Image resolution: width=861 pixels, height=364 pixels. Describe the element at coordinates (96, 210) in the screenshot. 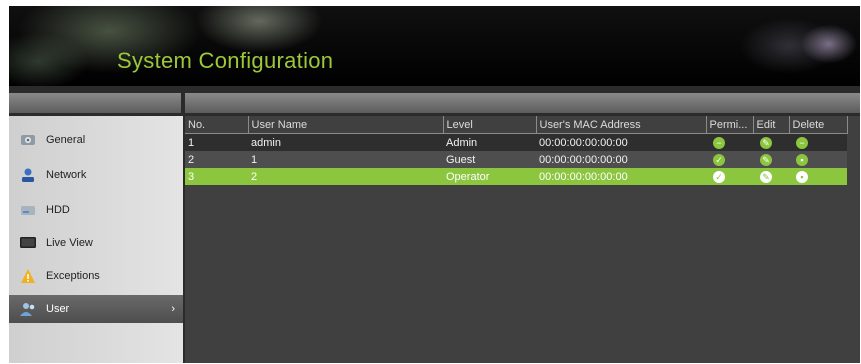

I see `sidebar-item-hdd: HDD` at that location.